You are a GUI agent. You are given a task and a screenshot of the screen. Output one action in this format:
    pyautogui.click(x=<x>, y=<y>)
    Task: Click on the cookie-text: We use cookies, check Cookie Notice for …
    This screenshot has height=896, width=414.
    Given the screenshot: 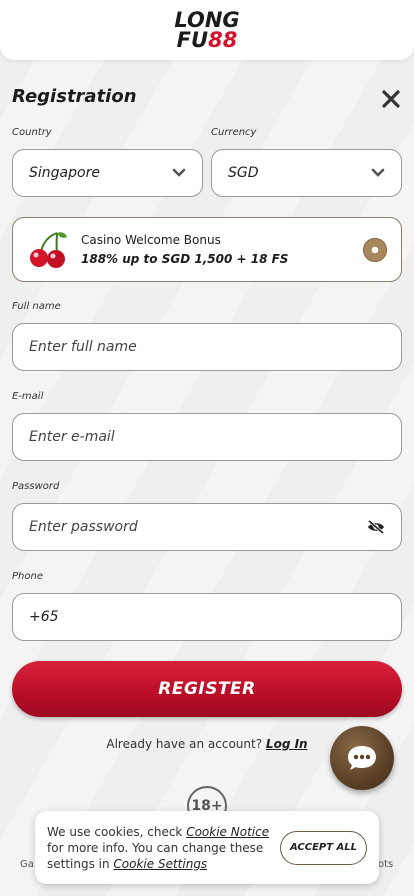 What is the action you would take?
    pyautogui.click(x=158, y=847)
    